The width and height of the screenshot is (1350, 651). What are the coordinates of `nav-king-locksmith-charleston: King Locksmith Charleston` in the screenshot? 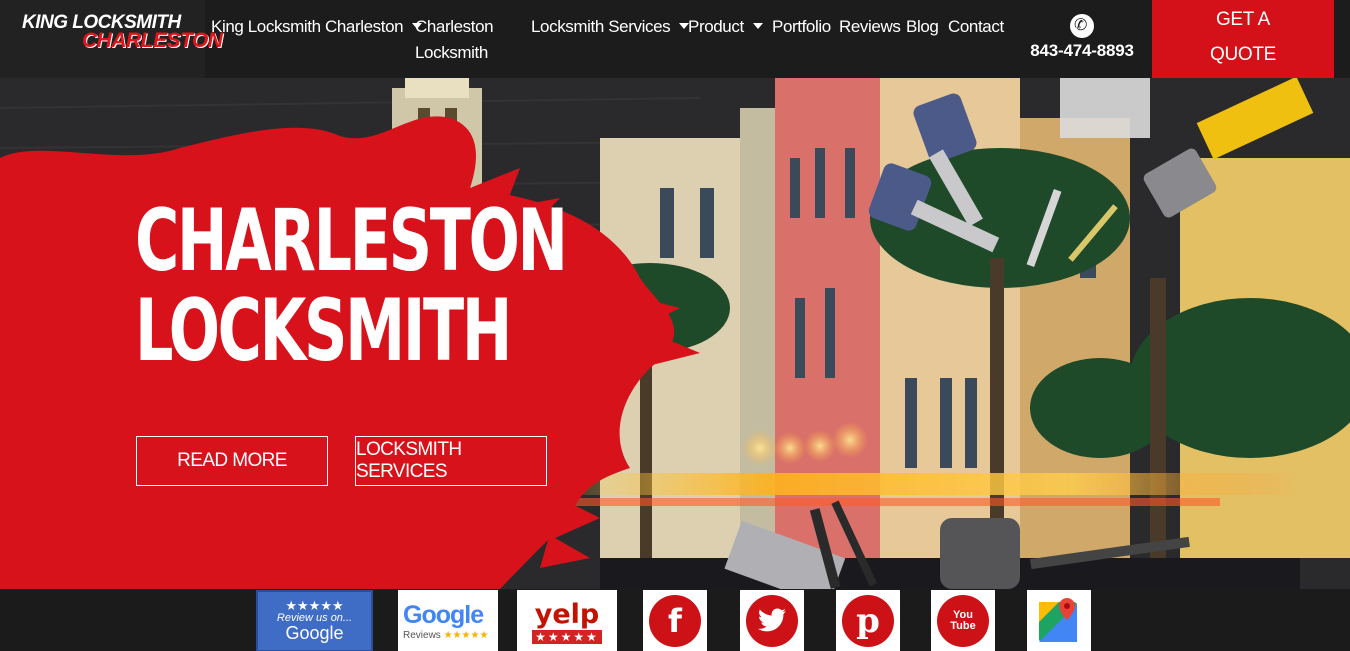 It's located at (317, 27).